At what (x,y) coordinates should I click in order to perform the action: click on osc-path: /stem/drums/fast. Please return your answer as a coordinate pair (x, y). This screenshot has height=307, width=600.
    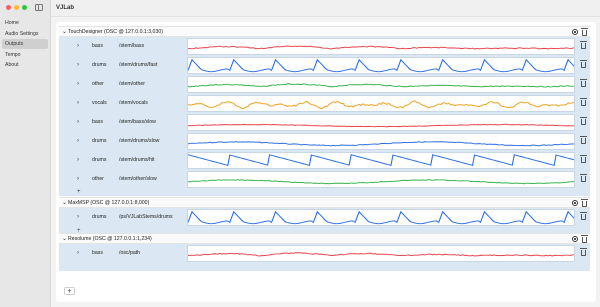
    Looking at the image, I should click on (138, 65).